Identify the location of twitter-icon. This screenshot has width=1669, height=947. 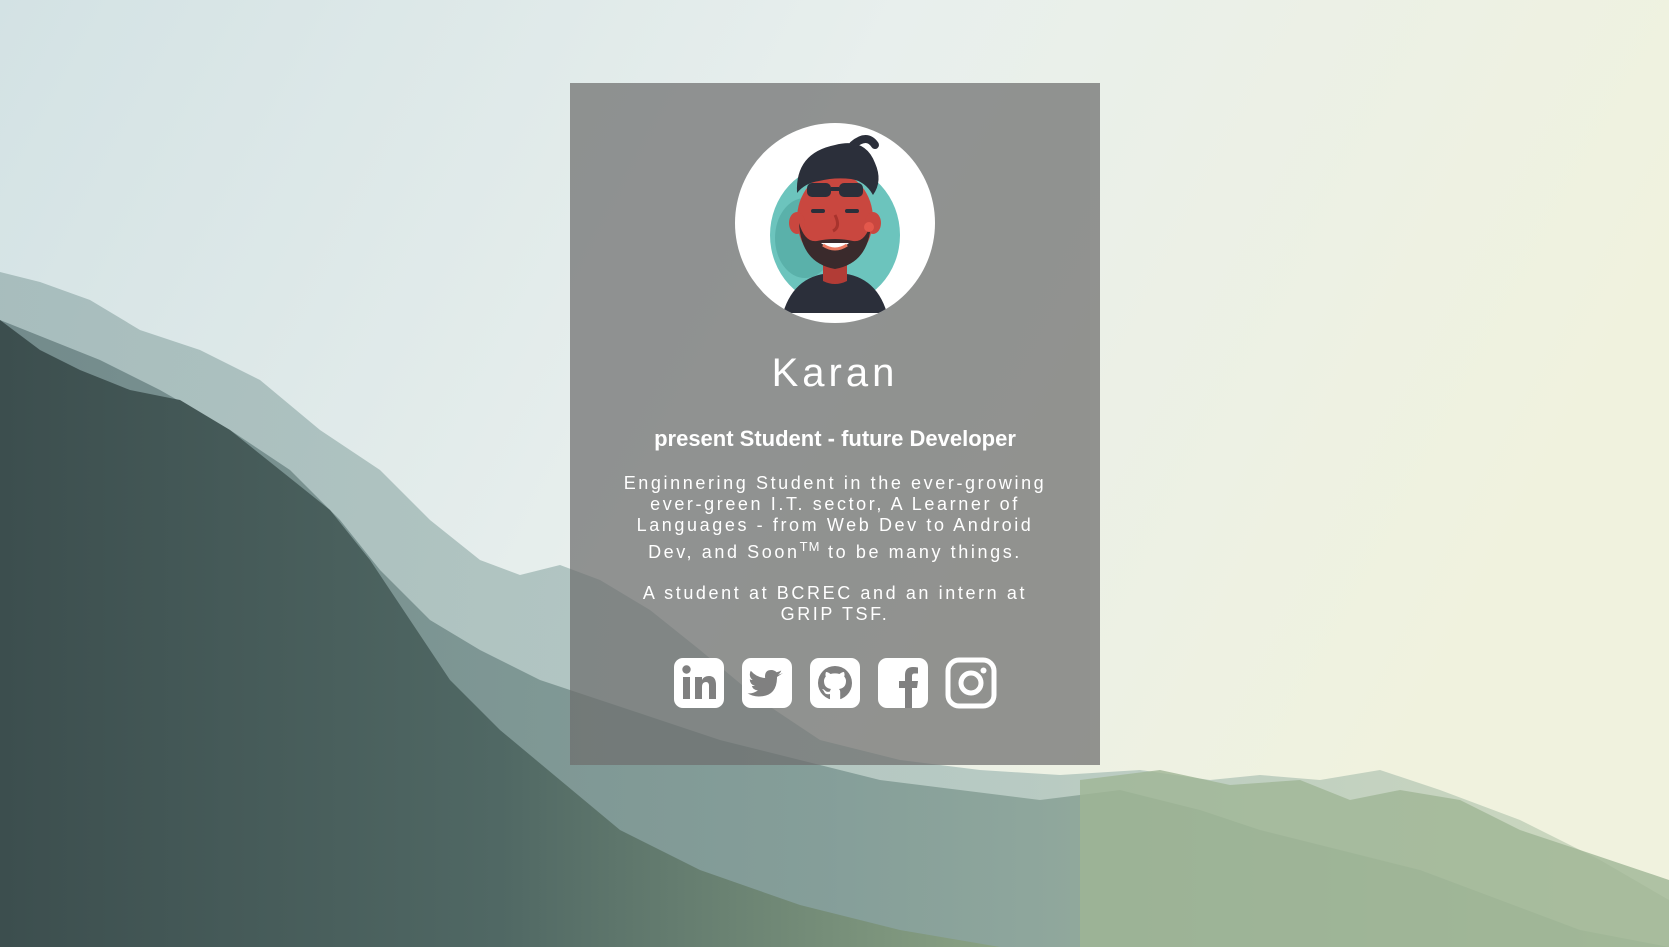
(767, 683).